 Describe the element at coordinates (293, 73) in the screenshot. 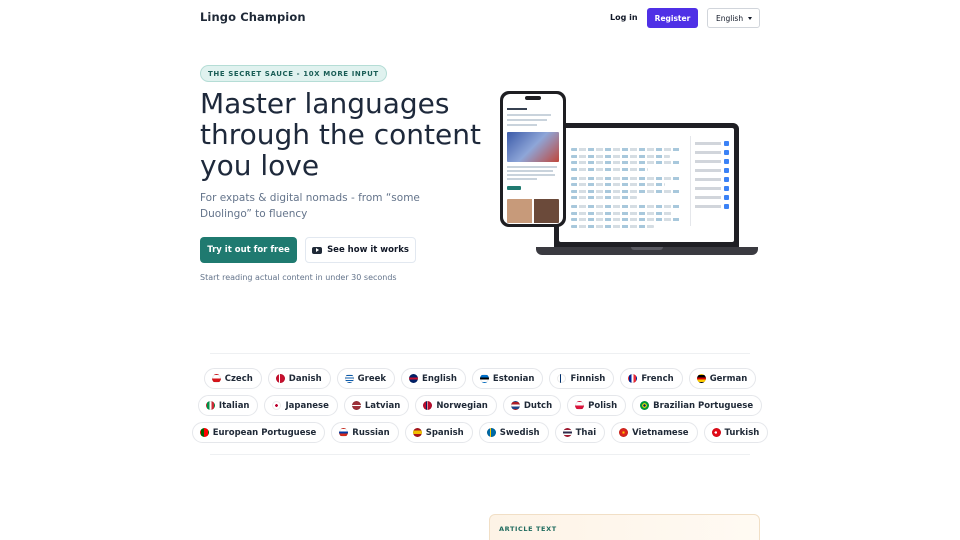

I see `hero-badge: THE SECRET SAUCE - 10X MORE INPUT` at that location.